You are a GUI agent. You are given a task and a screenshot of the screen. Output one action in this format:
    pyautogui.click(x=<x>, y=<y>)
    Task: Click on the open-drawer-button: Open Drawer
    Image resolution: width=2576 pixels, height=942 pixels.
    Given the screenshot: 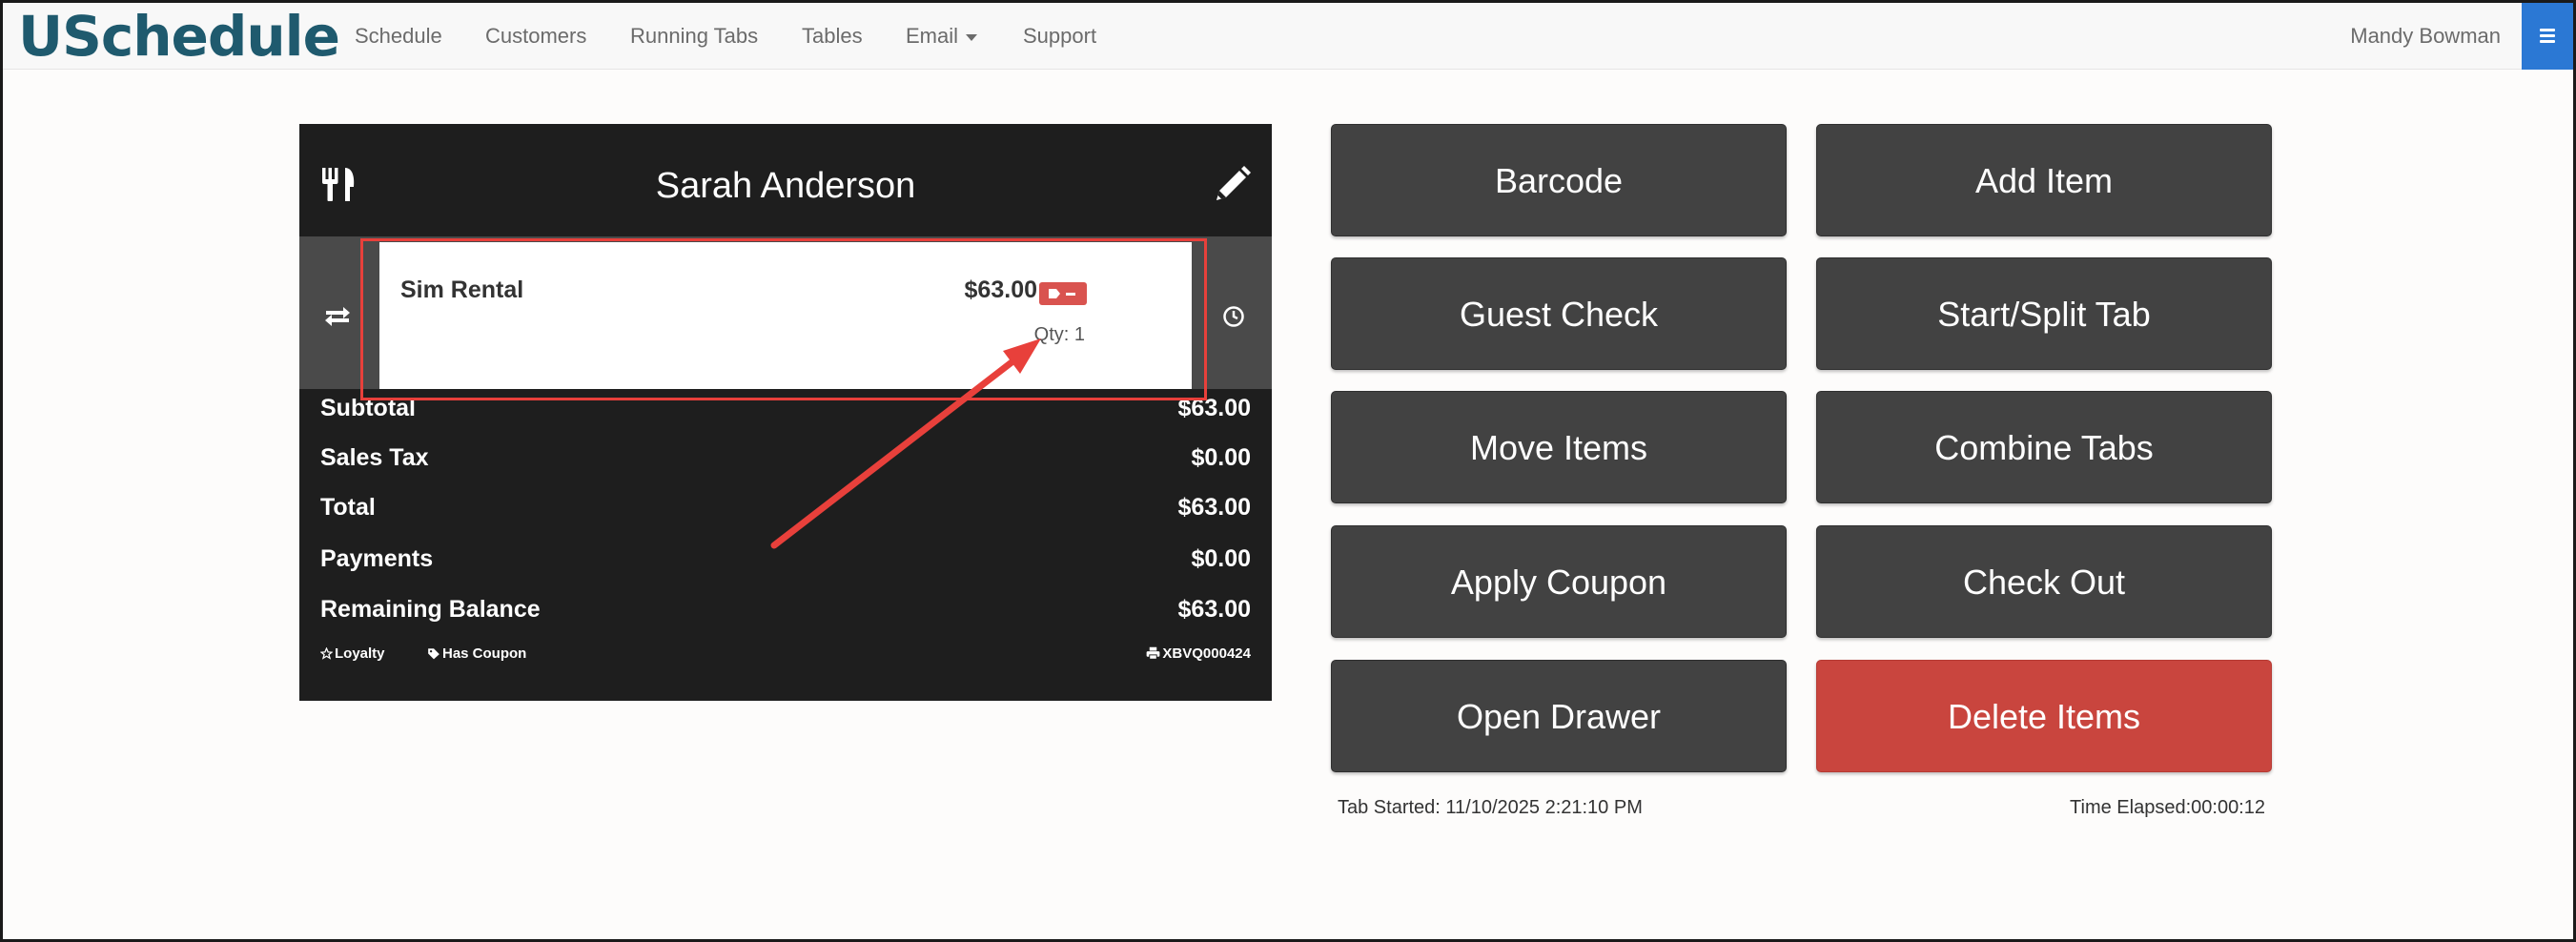 What is the action you would take?
    pyautogui.click(x=1559, y=716)
    